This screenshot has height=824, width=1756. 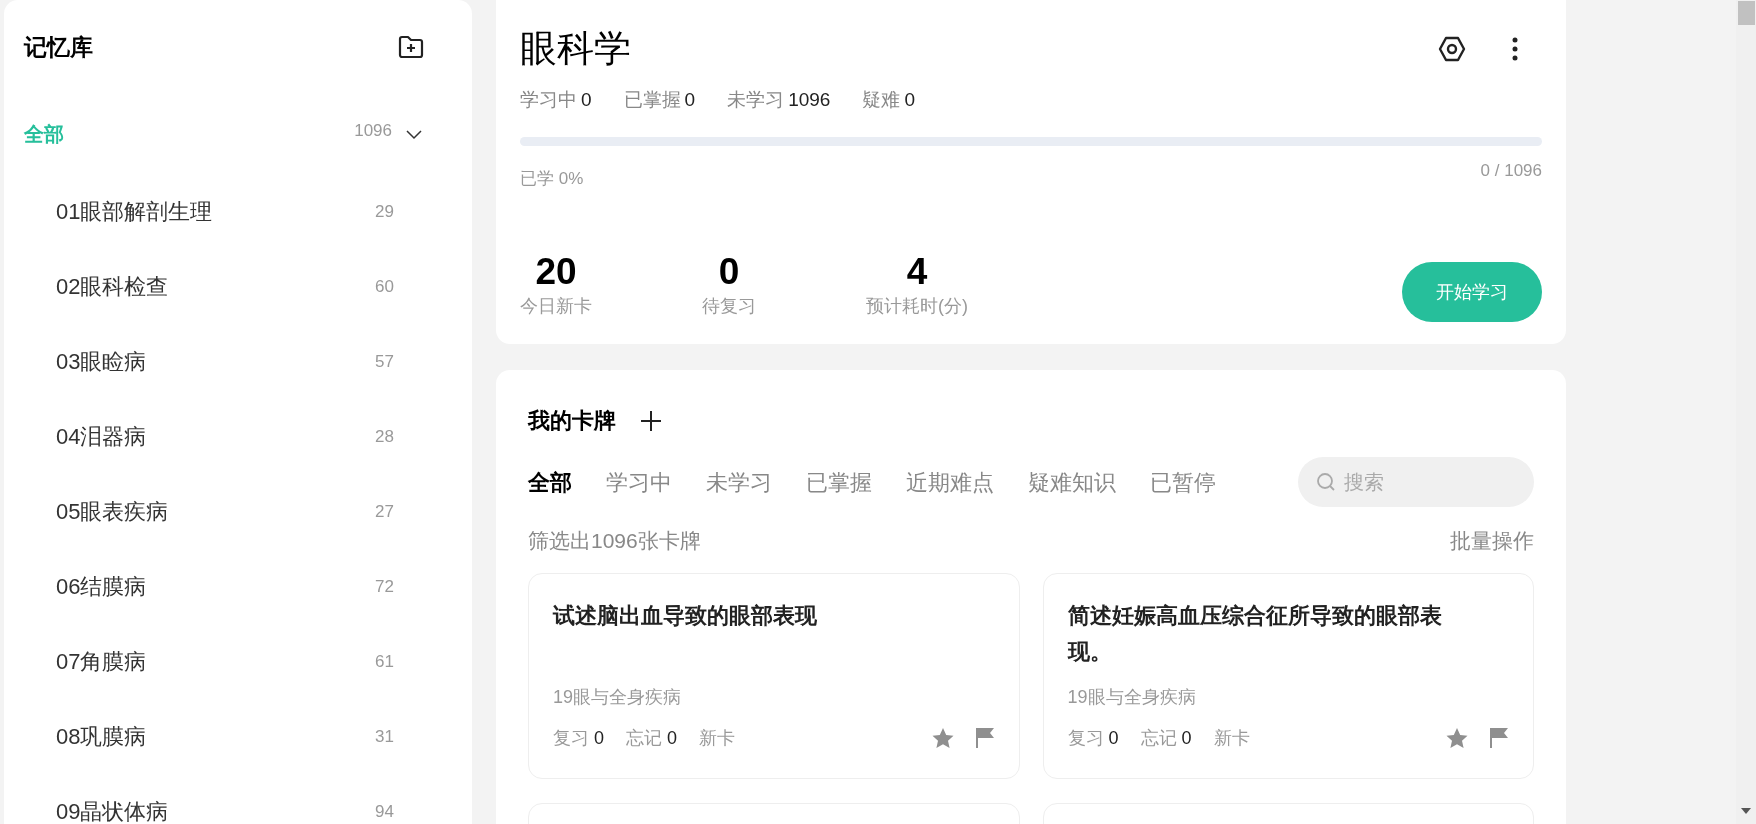 What do you see at coordinates (1515, 49) in the screenshot?
I see `more-menu-icon` at bounding box center [1515, 49].